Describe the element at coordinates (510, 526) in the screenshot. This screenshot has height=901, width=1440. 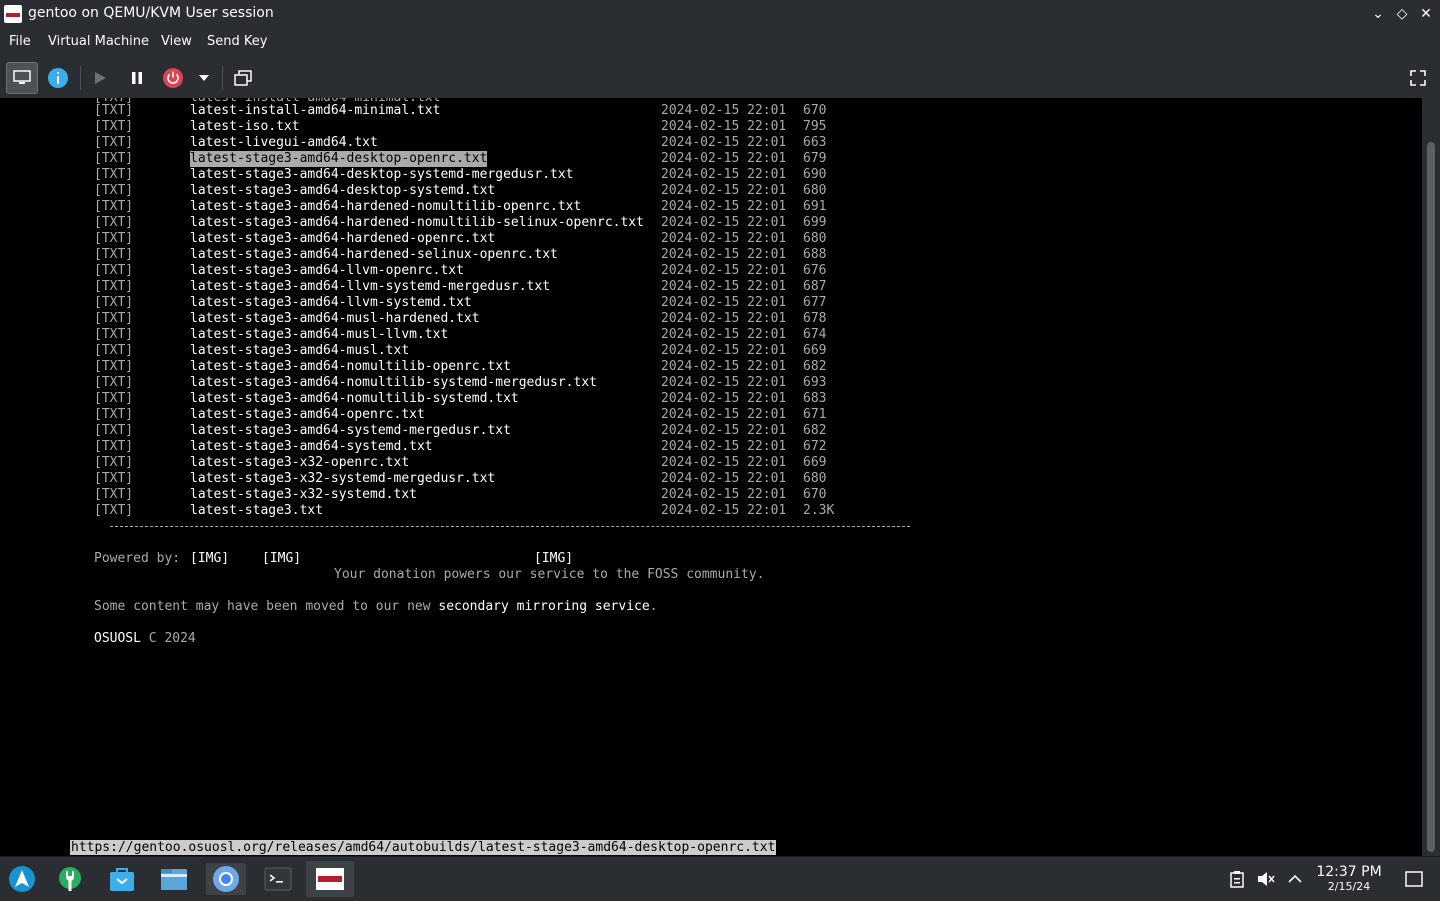
I see `listing-separator` at that location.